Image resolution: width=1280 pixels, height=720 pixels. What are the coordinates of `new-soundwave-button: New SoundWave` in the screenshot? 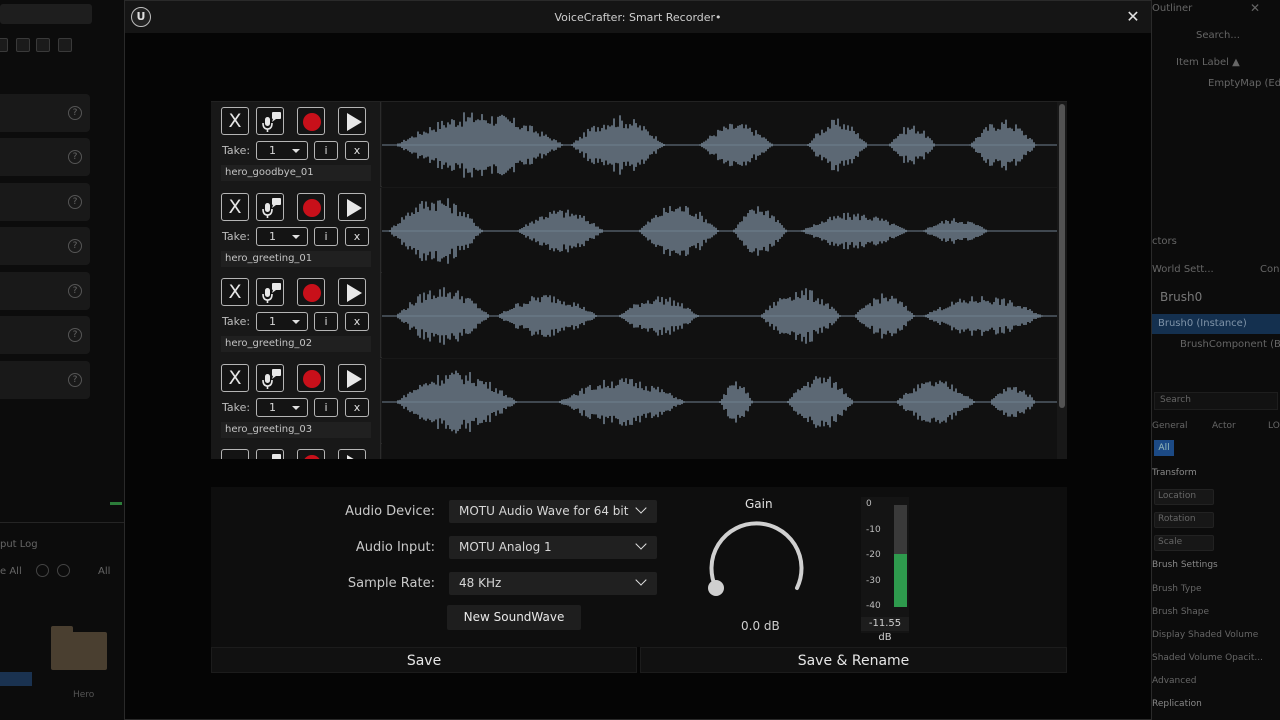 It's located at (514, 617).